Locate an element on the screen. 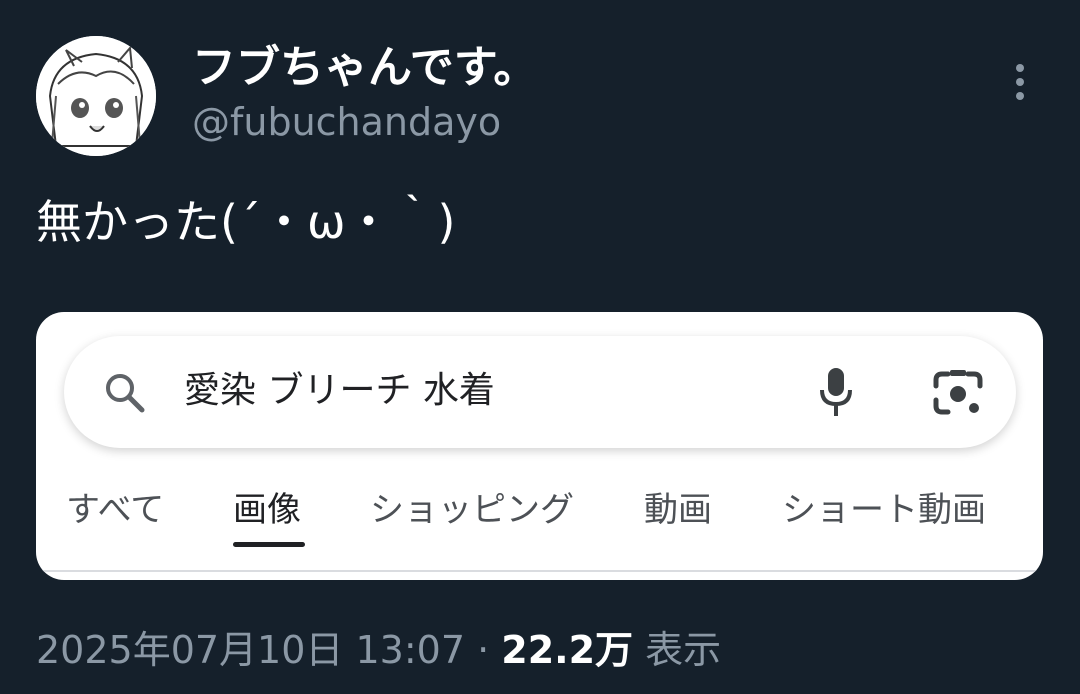  search-tabs: すべて 画像 ショッピング 動画 ショート動画 is located at coordinates (539, 512).